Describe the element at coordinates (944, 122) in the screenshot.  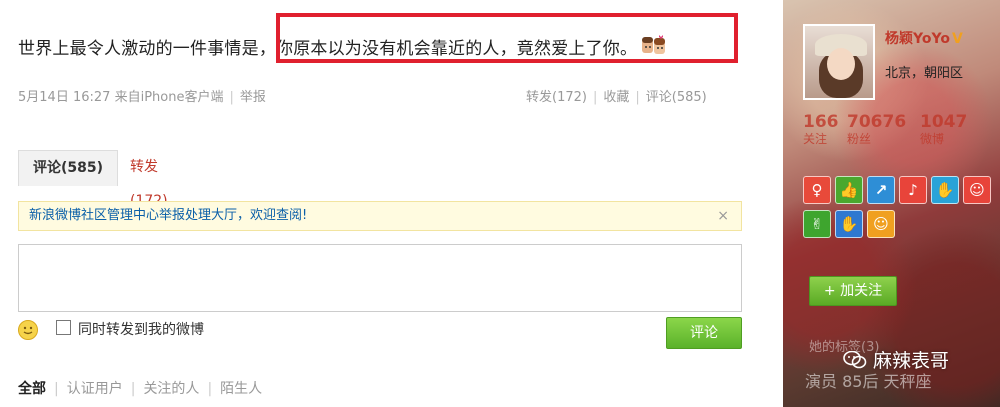
I see `stat-value: 1047` at that location.